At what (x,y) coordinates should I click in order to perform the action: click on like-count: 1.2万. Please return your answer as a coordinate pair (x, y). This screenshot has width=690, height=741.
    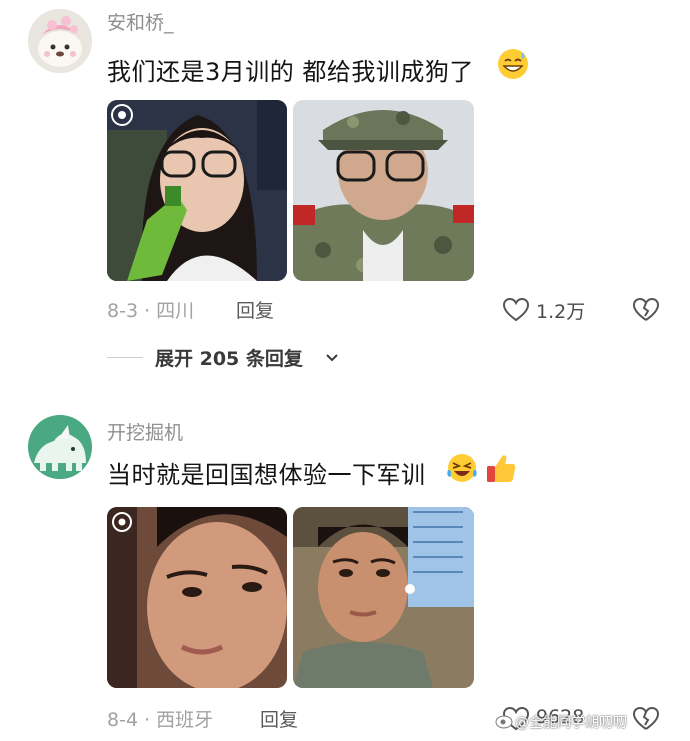
    Looking at the image, I should click on (561, 312).